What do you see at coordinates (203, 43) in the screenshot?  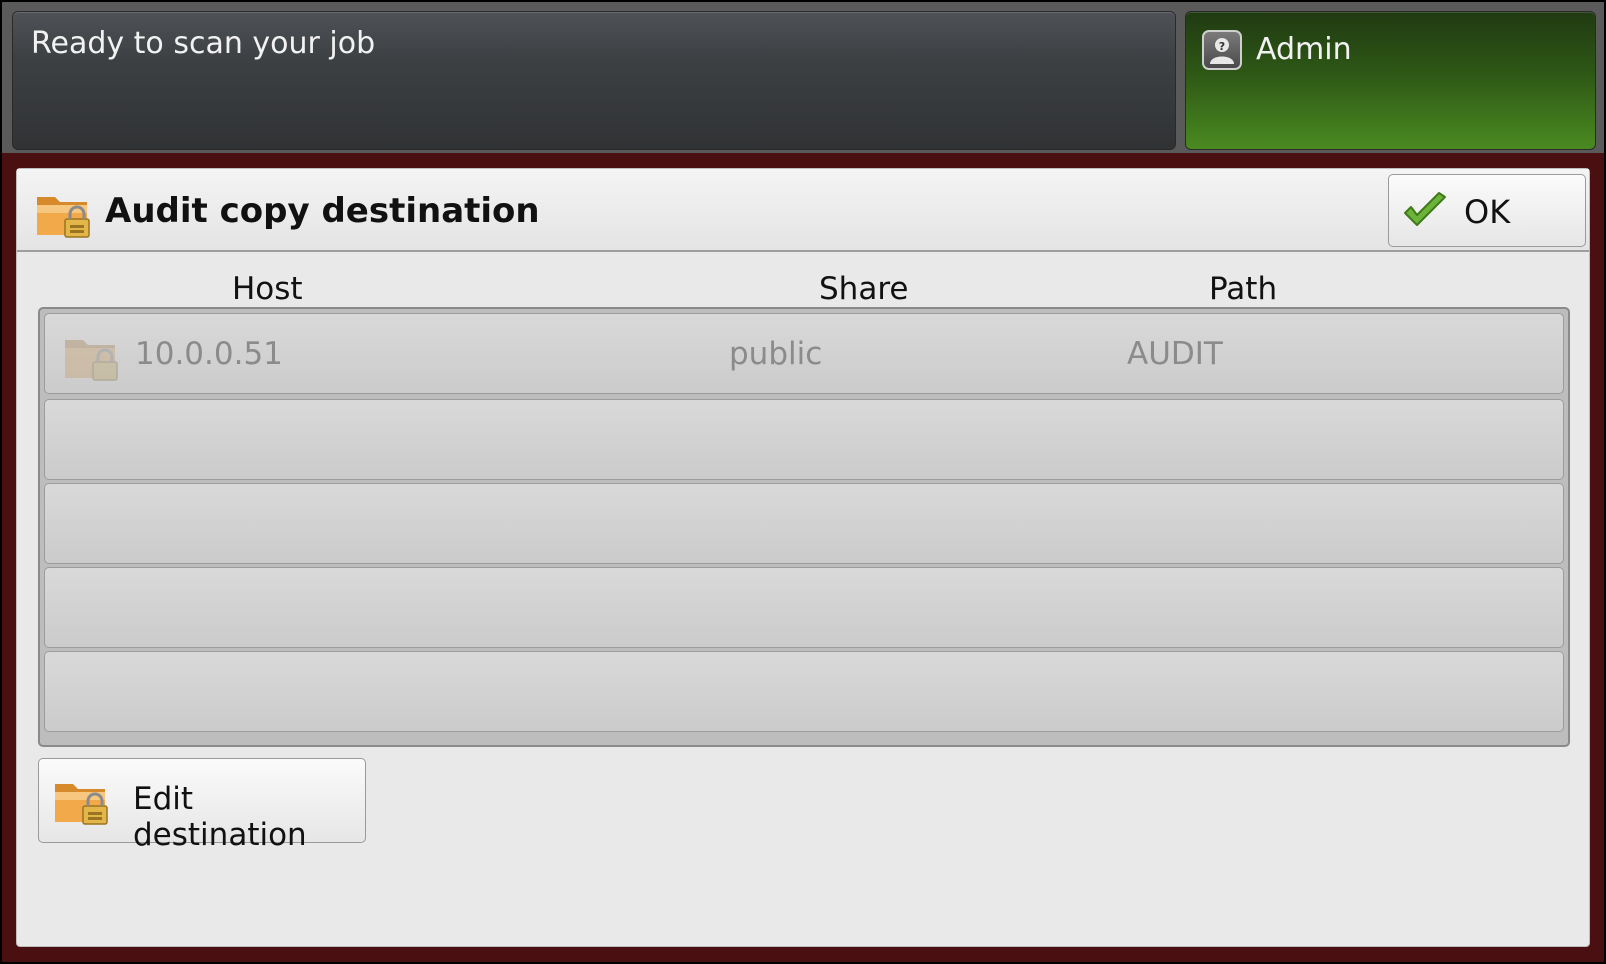 I see `status-message: Ready to scan your job` at bounding box center [203, 43].